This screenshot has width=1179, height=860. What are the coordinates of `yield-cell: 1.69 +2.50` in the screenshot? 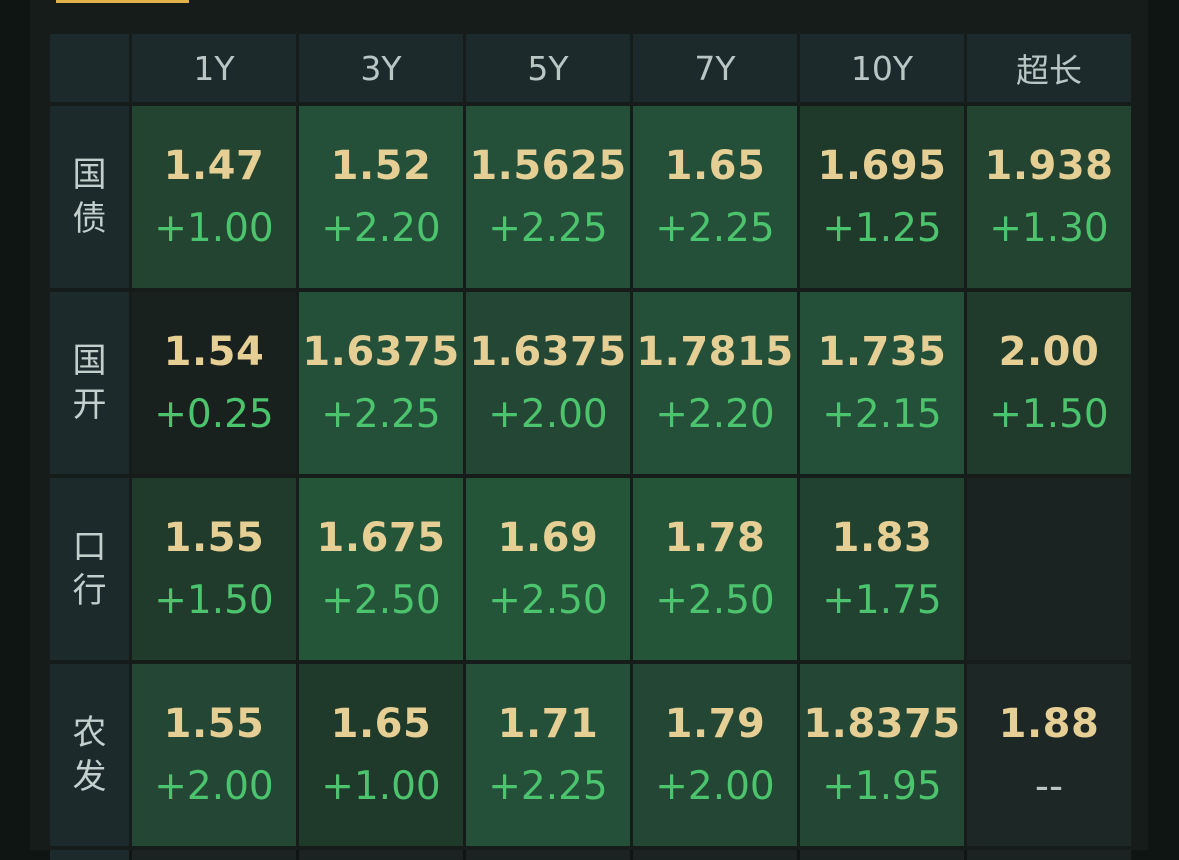 It's located at (548, 569).